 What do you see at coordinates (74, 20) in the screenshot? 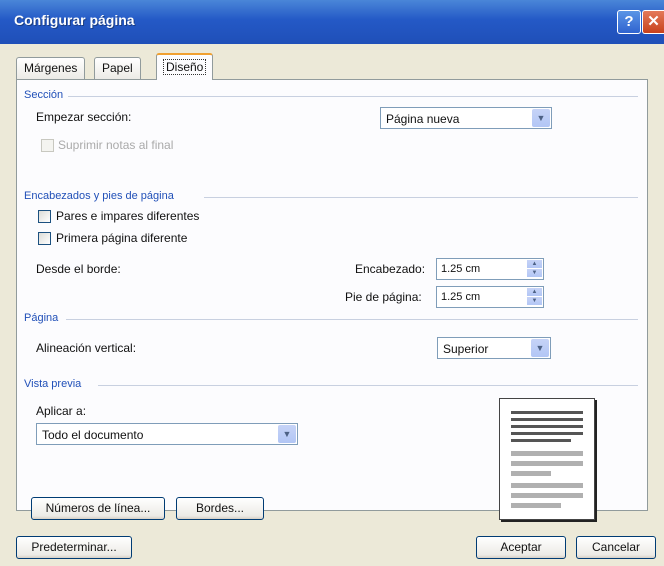
I see `window-title: Configurar página` at bounding box center [74, 20].